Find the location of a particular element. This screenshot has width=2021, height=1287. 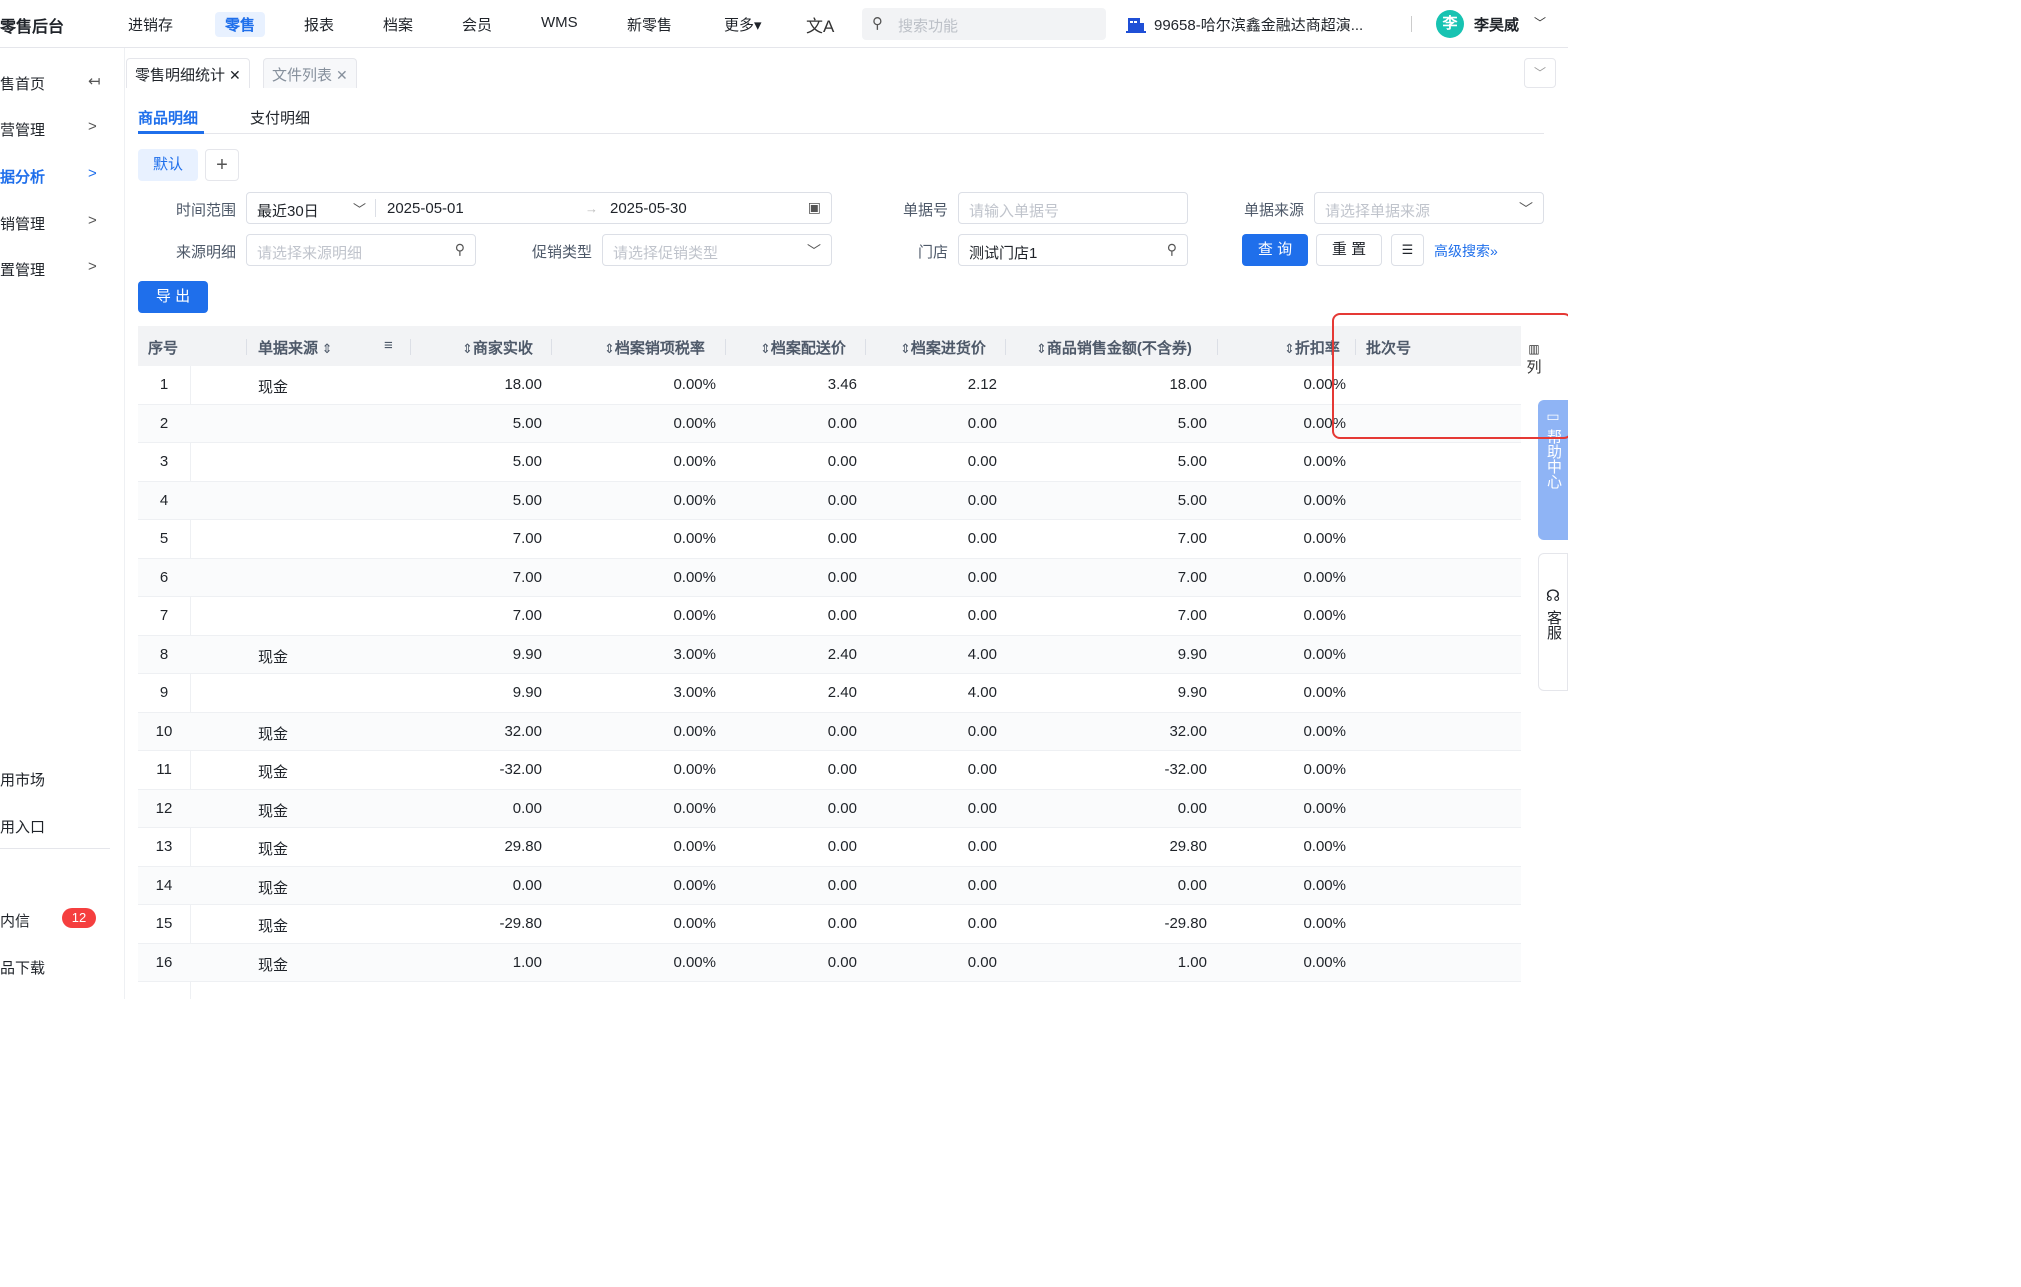

col-header-purchase-price: ⇕档案进货价 is located at coordinates (943, 347).